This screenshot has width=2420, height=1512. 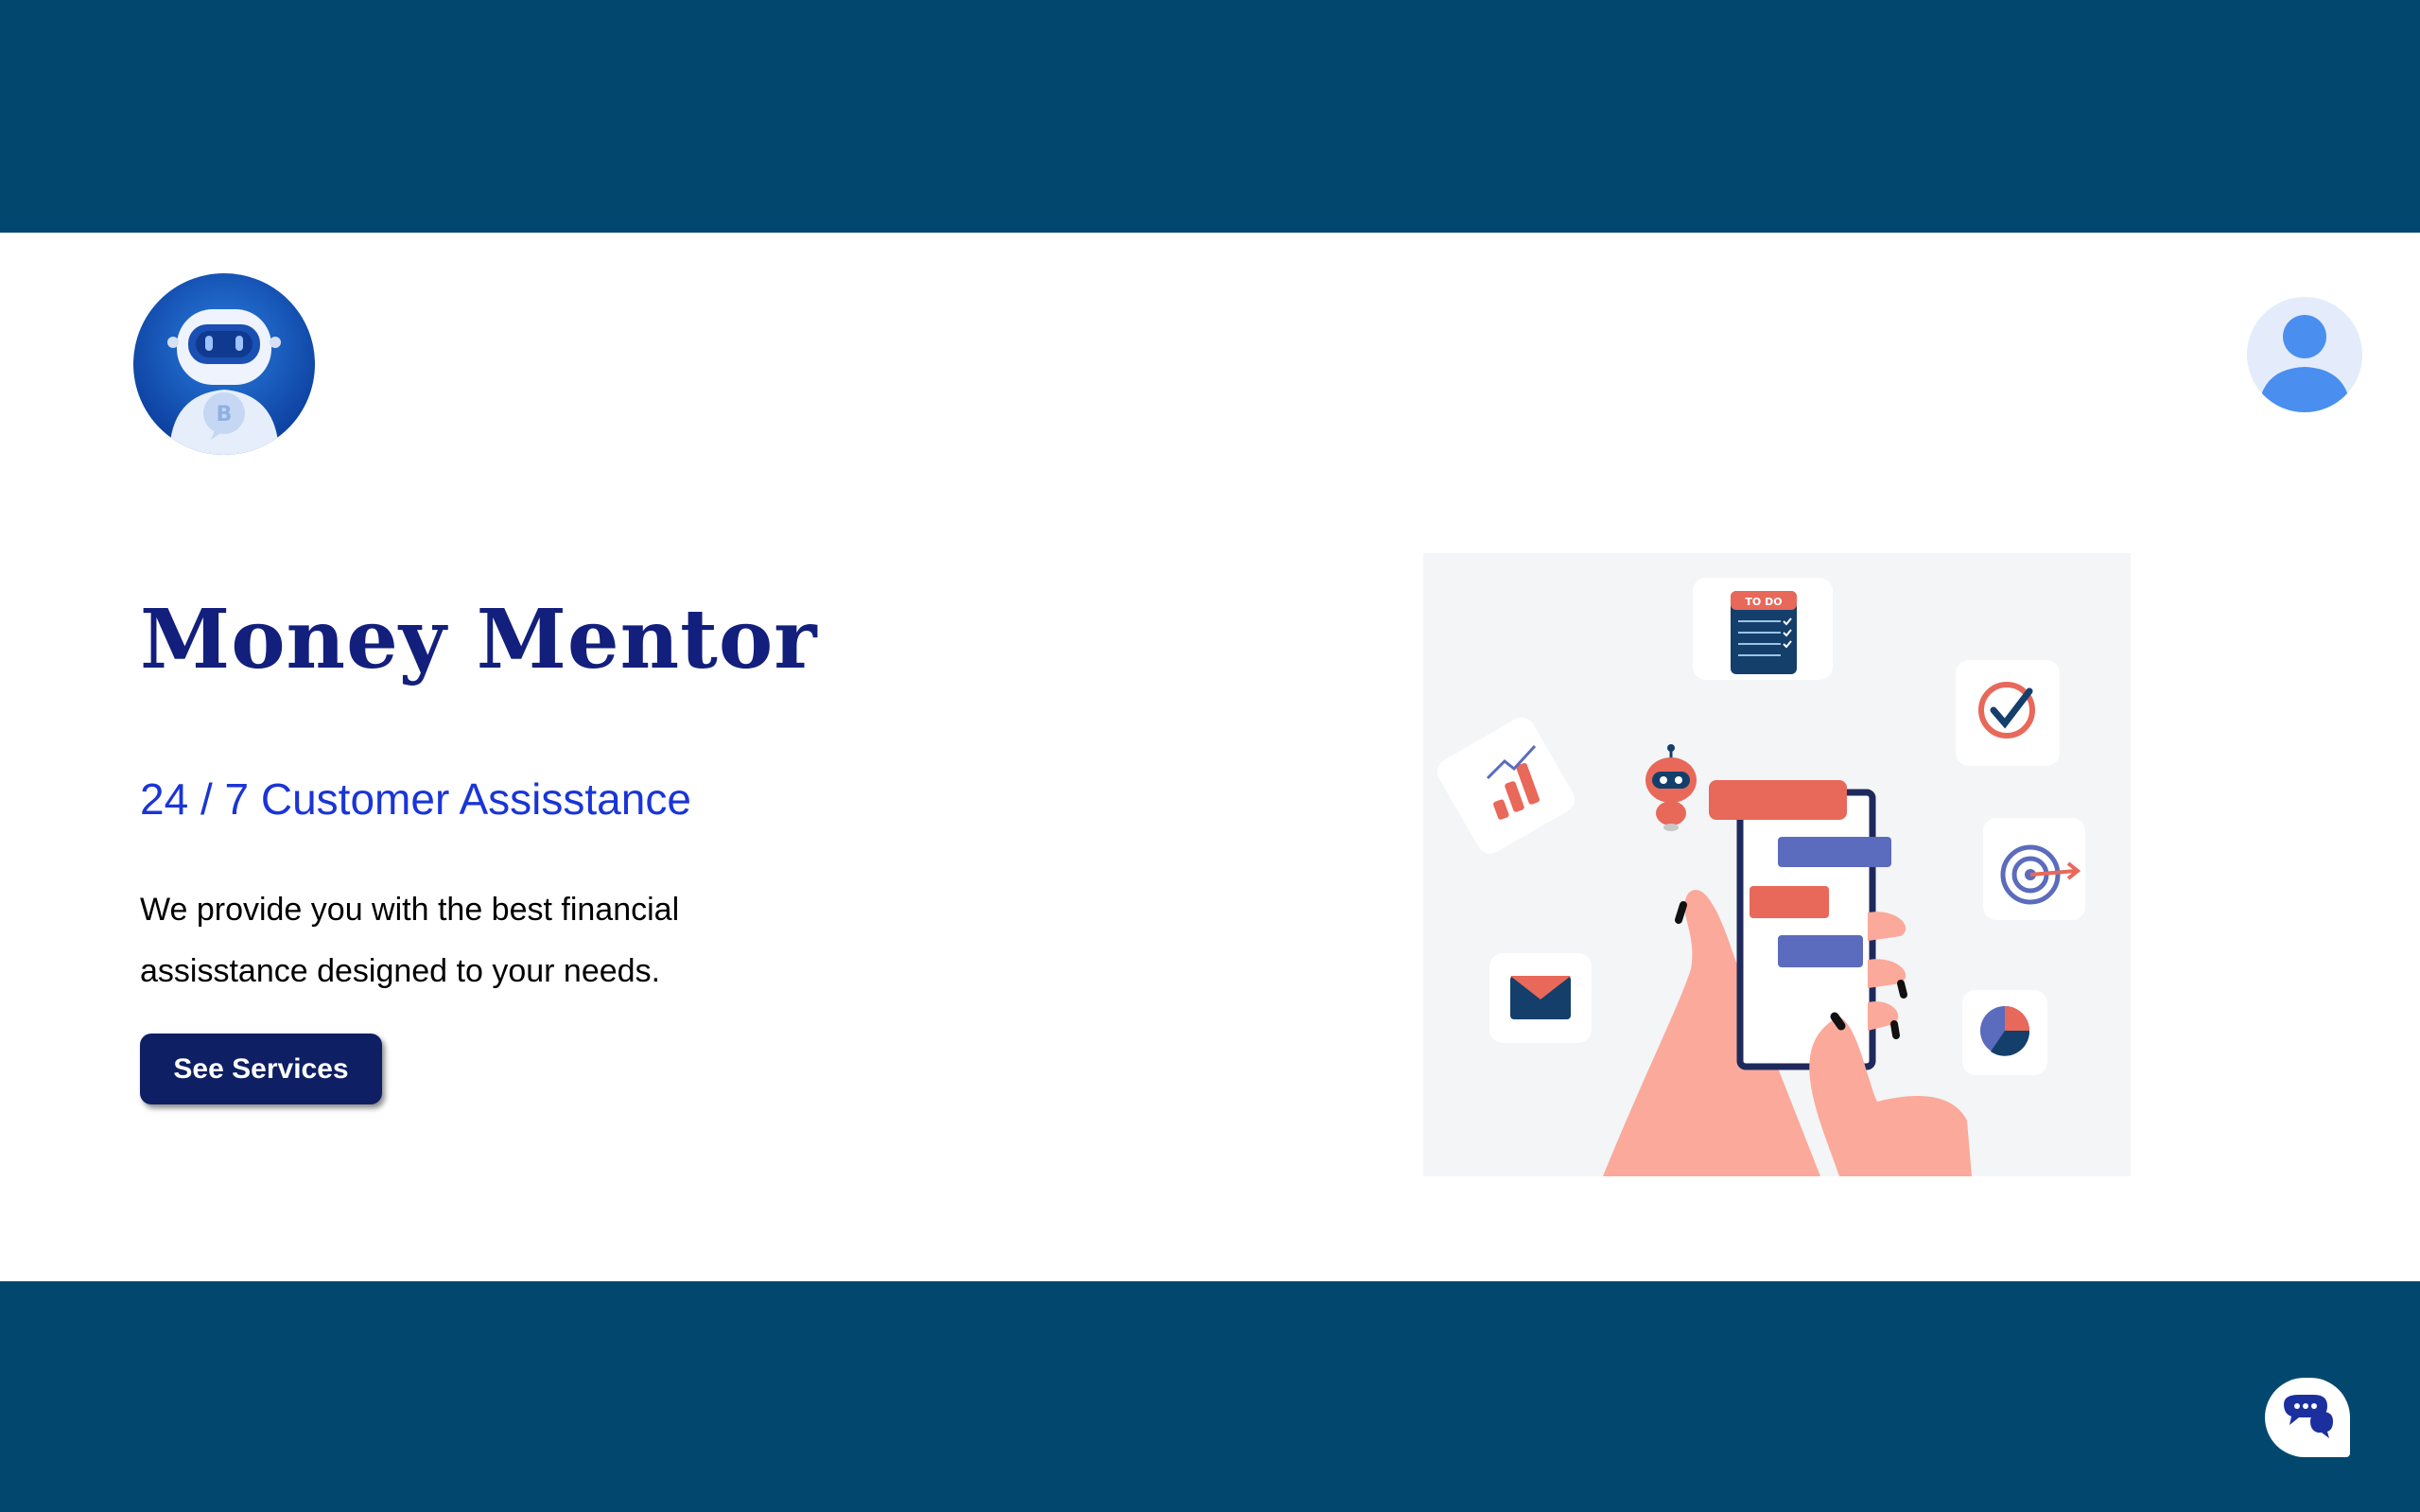 I want to click on chat-bubbles-icon, so click(x=2309, y=1416).